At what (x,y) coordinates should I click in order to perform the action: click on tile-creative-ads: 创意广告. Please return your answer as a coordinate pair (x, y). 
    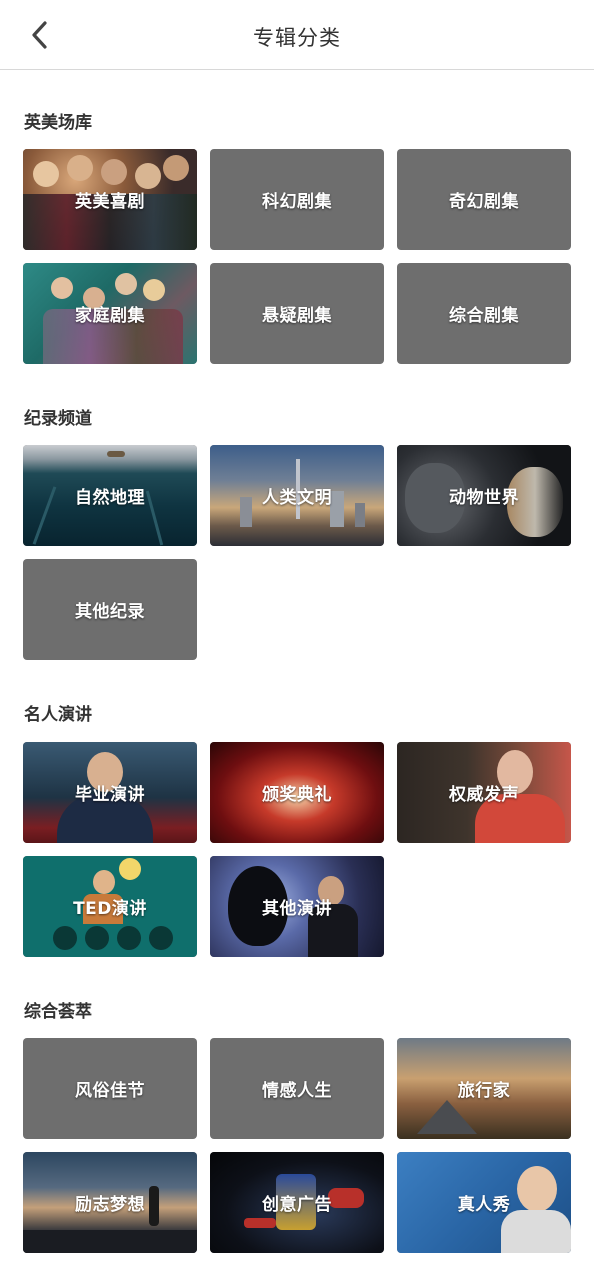
    Looking at the image, I should click on (297, 1202).